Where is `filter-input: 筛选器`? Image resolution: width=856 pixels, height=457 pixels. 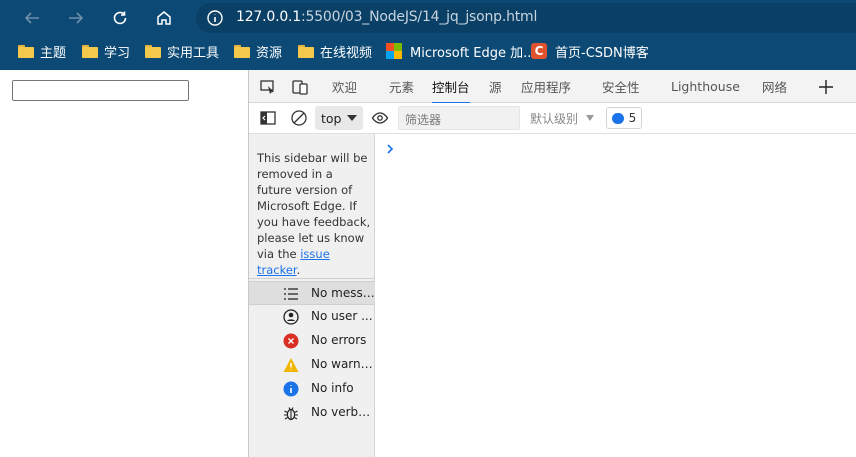
filter-input: 筛选器 is located at coordinates (459, 118).